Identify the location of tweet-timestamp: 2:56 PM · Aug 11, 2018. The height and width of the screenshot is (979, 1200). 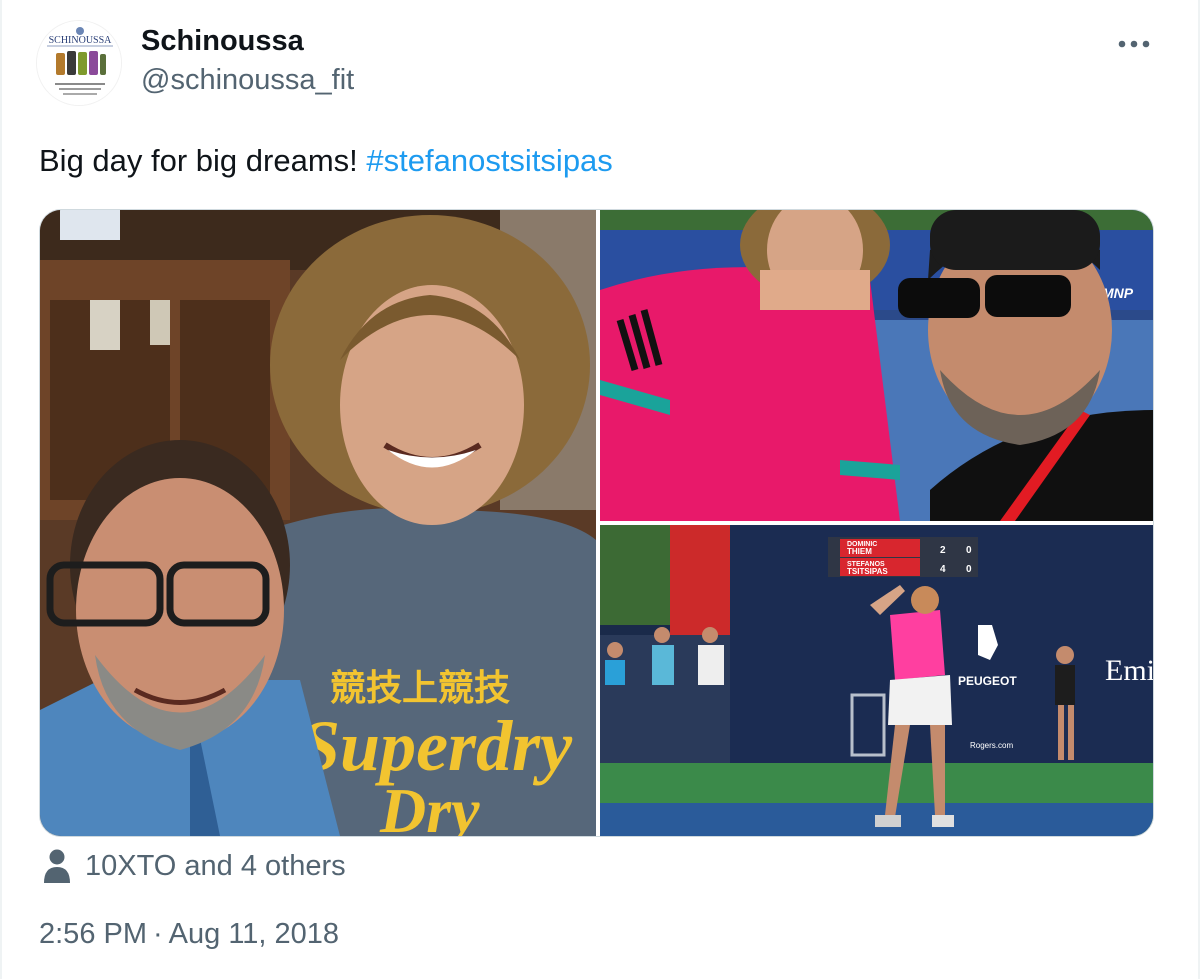
(189, 934).